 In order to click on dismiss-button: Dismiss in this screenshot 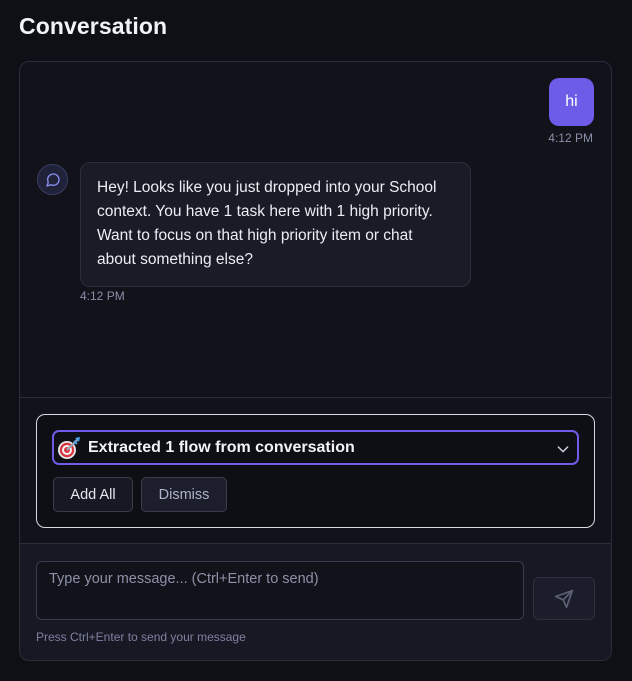, I will do `click(184, 494)`.